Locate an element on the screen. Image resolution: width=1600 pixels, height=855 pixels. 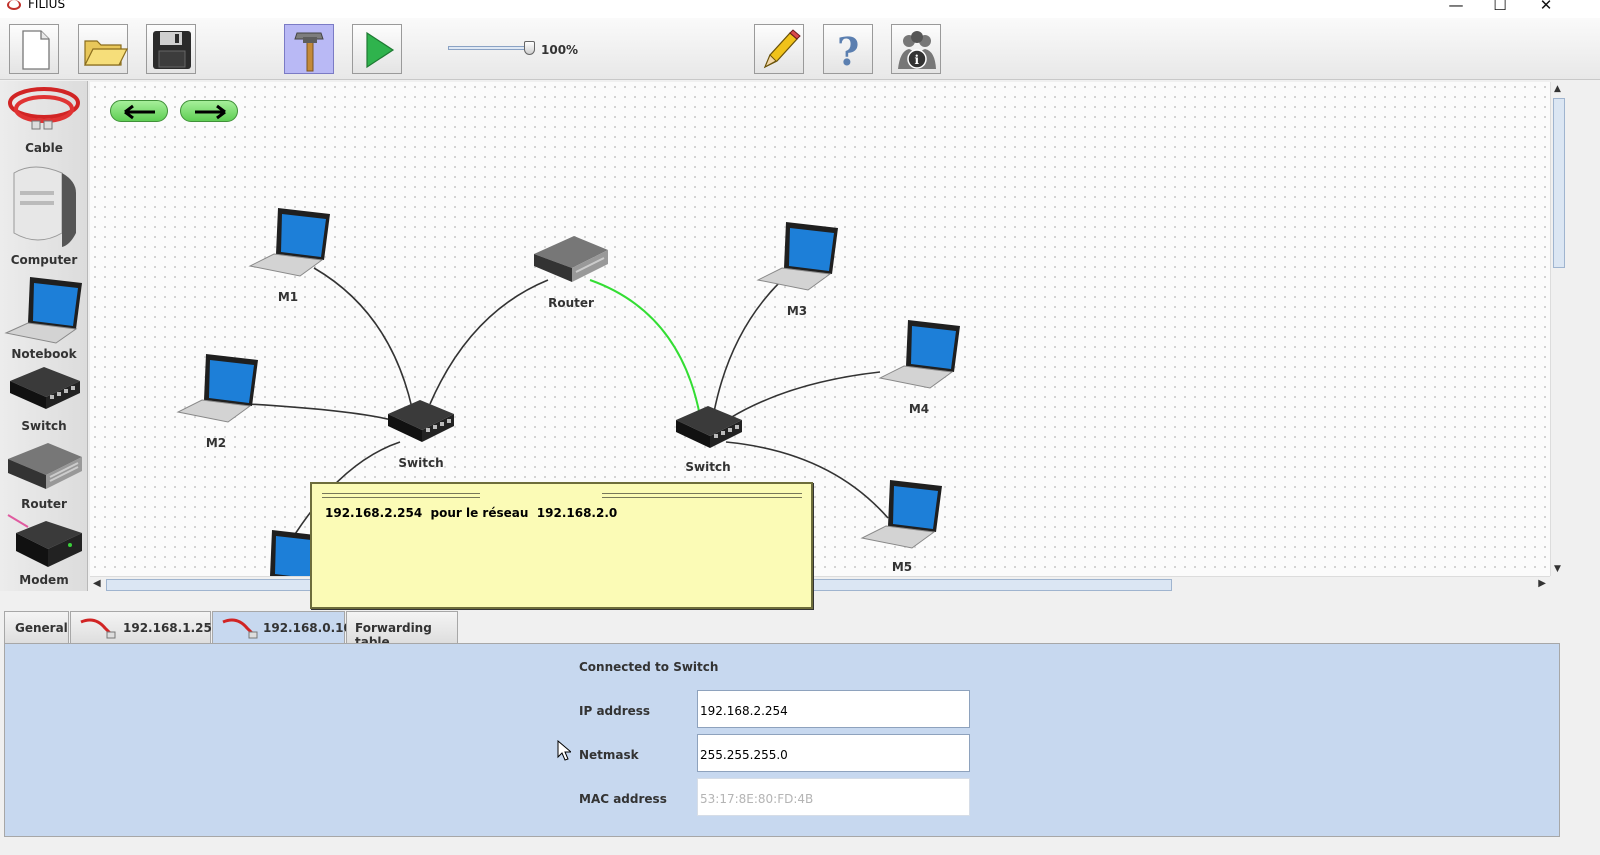
palette-item-notebook: Notebook is located at coordinates (44, 317).